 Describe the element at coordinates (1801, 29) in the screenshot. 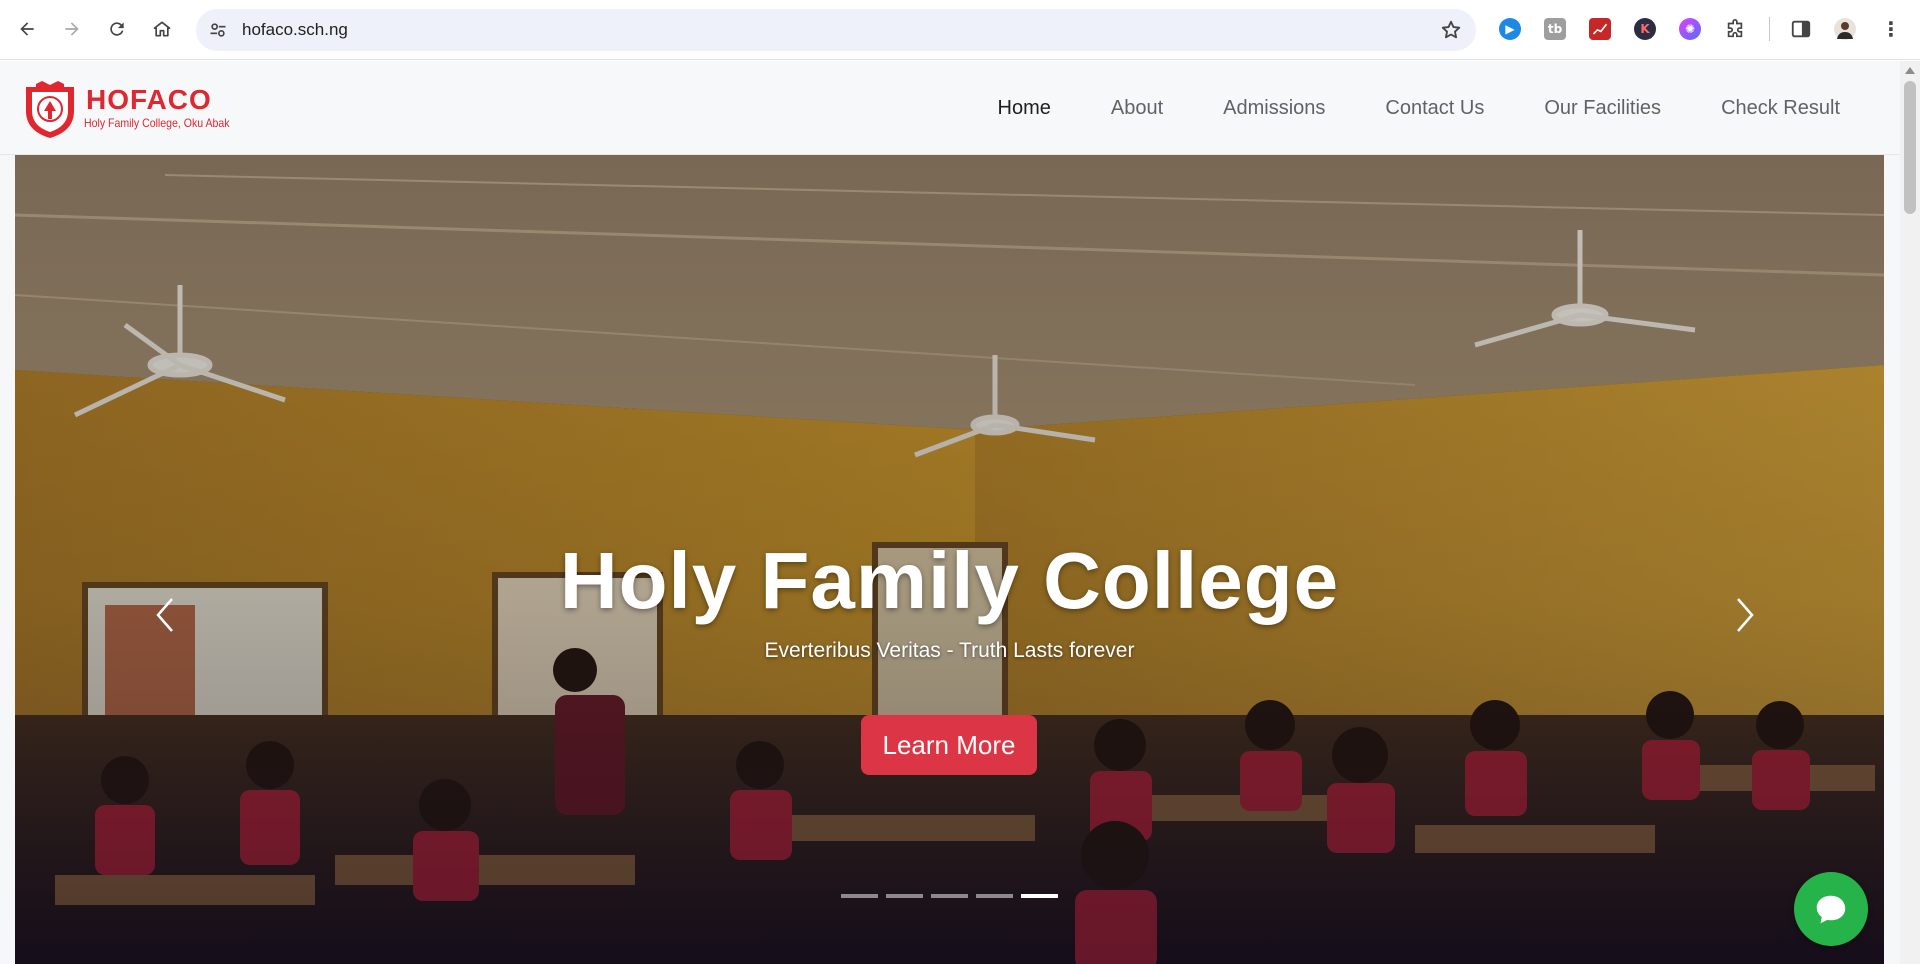

I see `side-panel-icon` at that location.